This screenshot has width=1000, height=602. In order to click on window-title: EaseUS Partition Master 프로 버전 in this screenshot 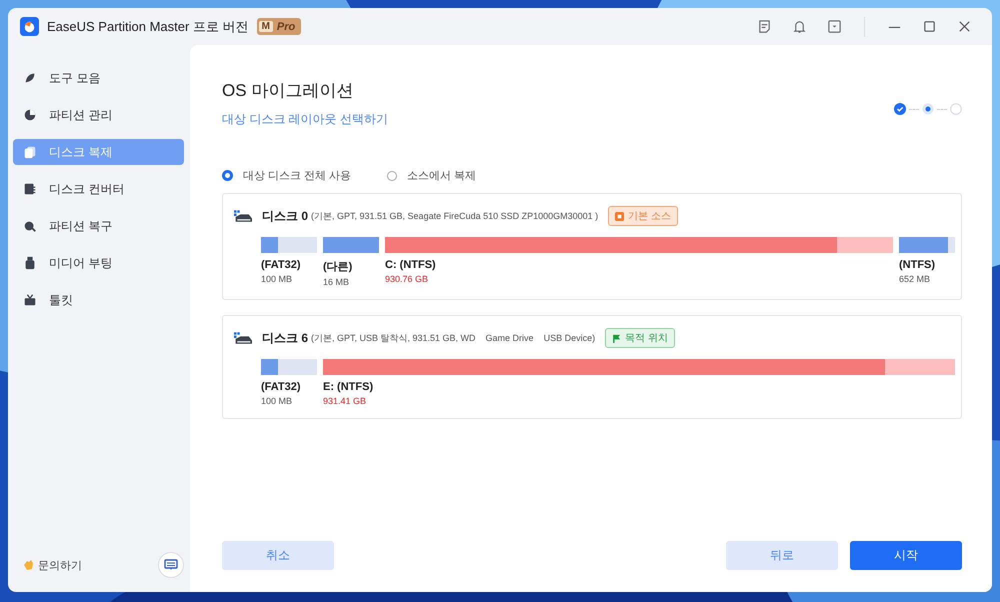, I will do `click(148, 27)`.